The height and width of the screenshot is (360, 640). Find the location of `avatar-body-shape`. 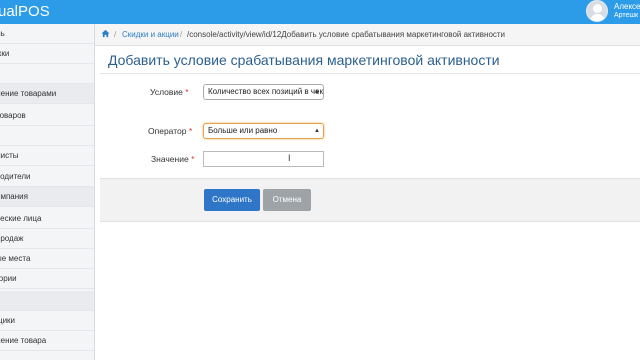

avatar-body-shape is located at coordinates (597, 17).